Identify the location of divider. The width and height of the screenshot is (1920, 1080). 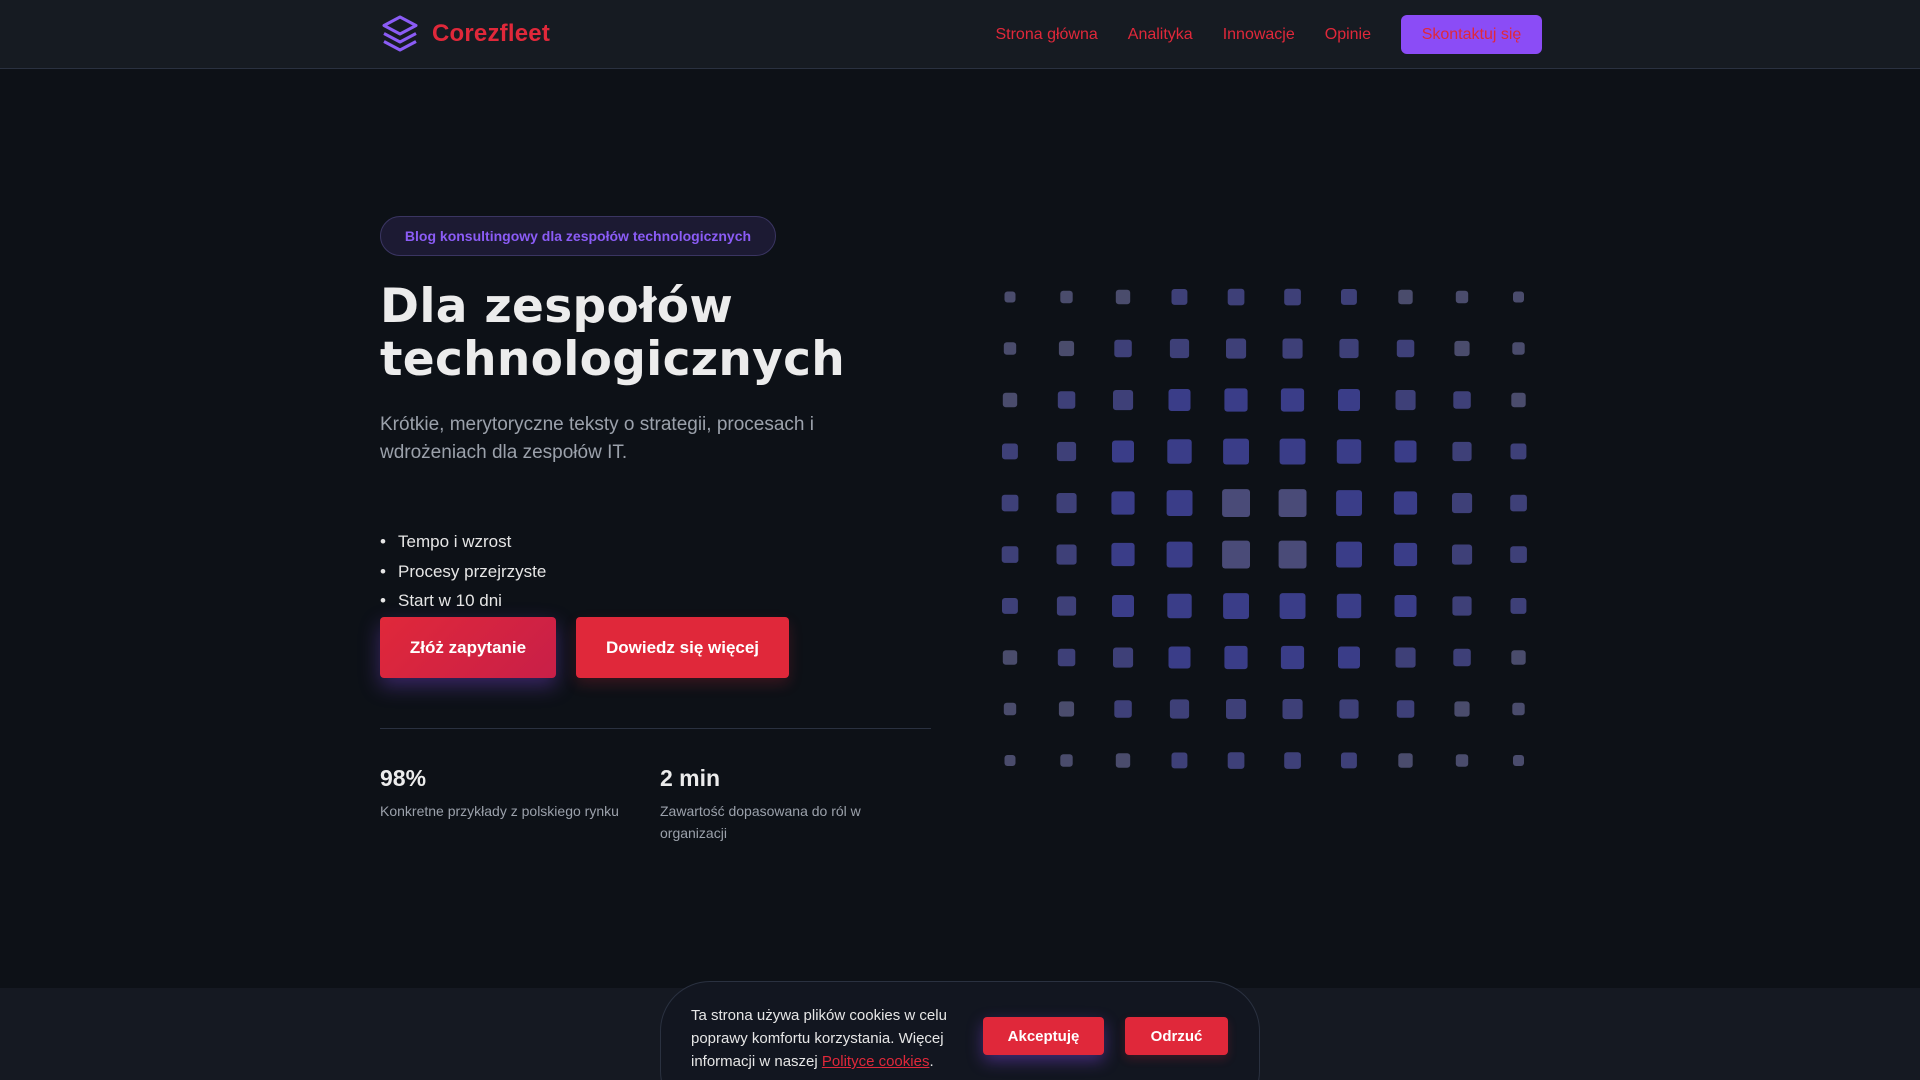
(655, 728).